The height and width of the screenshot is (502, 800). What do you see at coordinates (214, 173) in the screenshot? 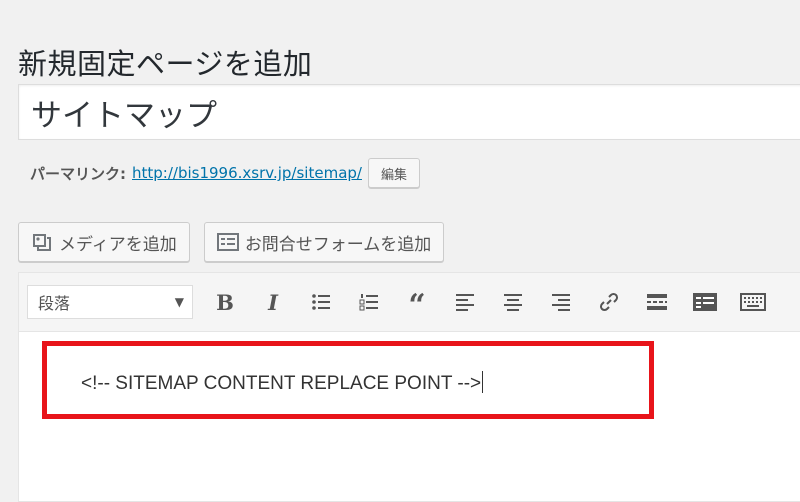
I see `permalink-url-prefix: http://bis1996.xsrv.jp/` at bounding box center [214, 173].